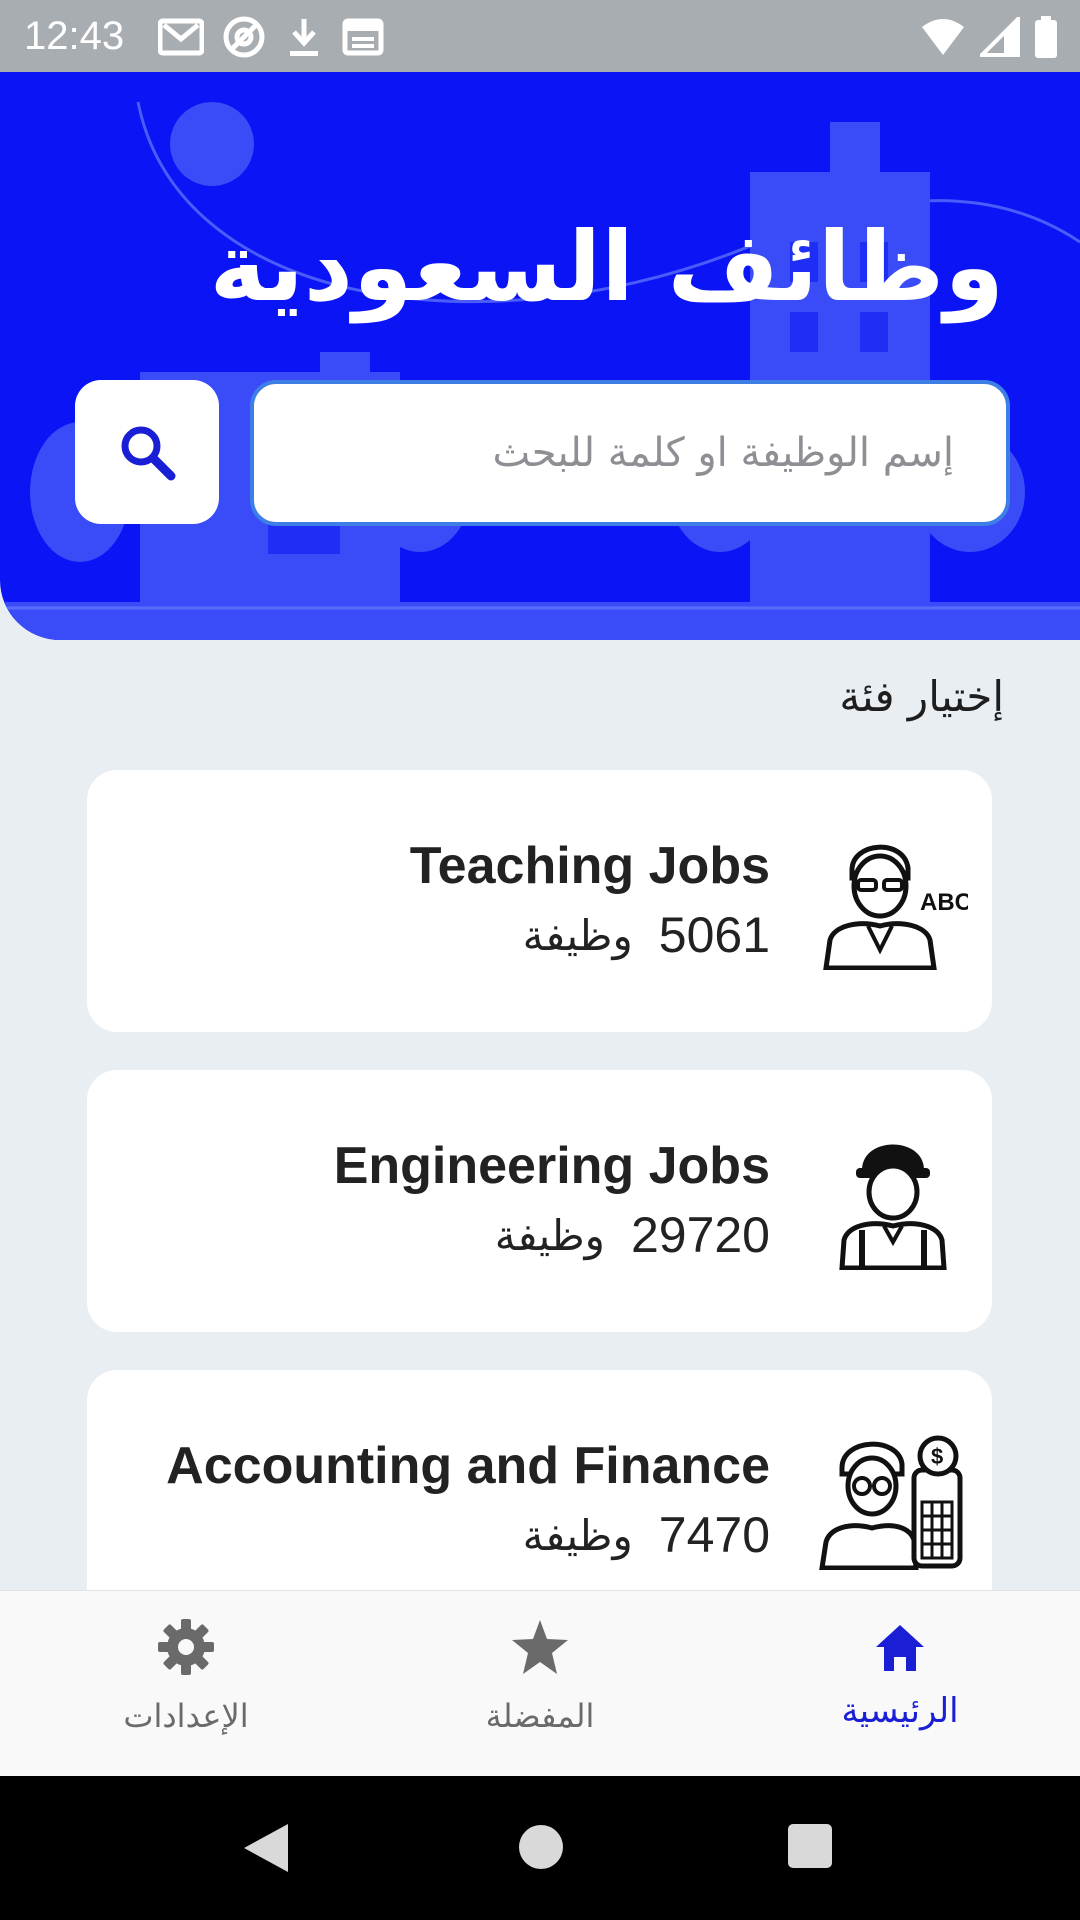  What do you see at coordinates (900, 1711) in the screenshot?
I see `nav-label-home: الرئيسية` at bounding box center [900, 1711].